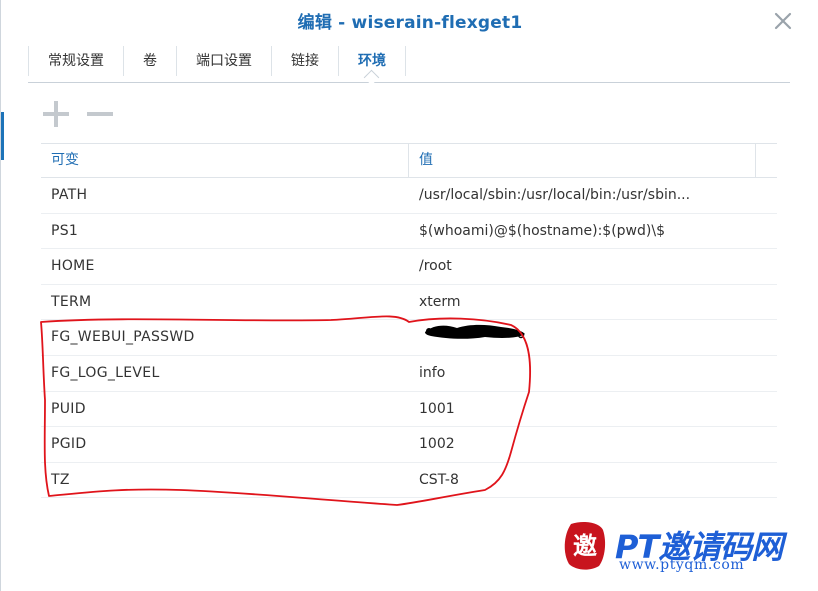 Image resolution: width=818 pixels, height=591 pixels. What do you see at coordinates (99, 114) in the screenshot?
I see `remove-variable-button` at bounding box center [99, 114].